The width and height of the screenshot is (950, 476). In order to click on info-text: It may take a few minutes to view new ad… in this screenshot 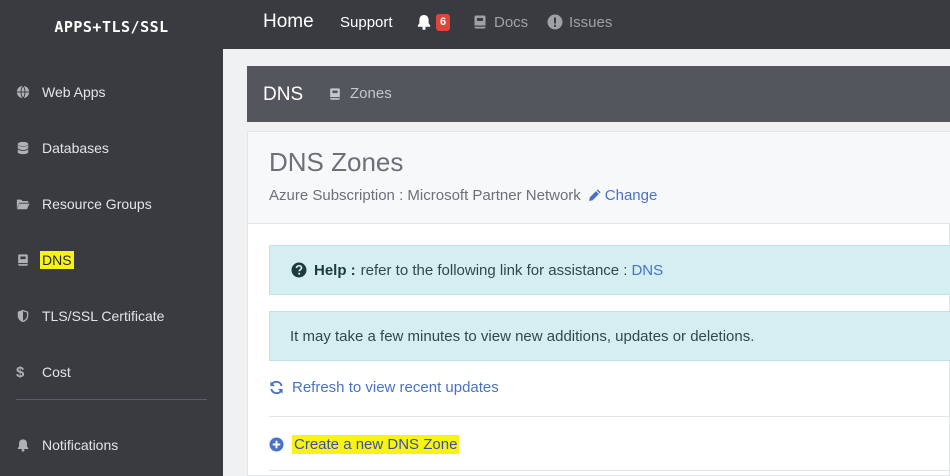, I will do `click(522, 336)`.